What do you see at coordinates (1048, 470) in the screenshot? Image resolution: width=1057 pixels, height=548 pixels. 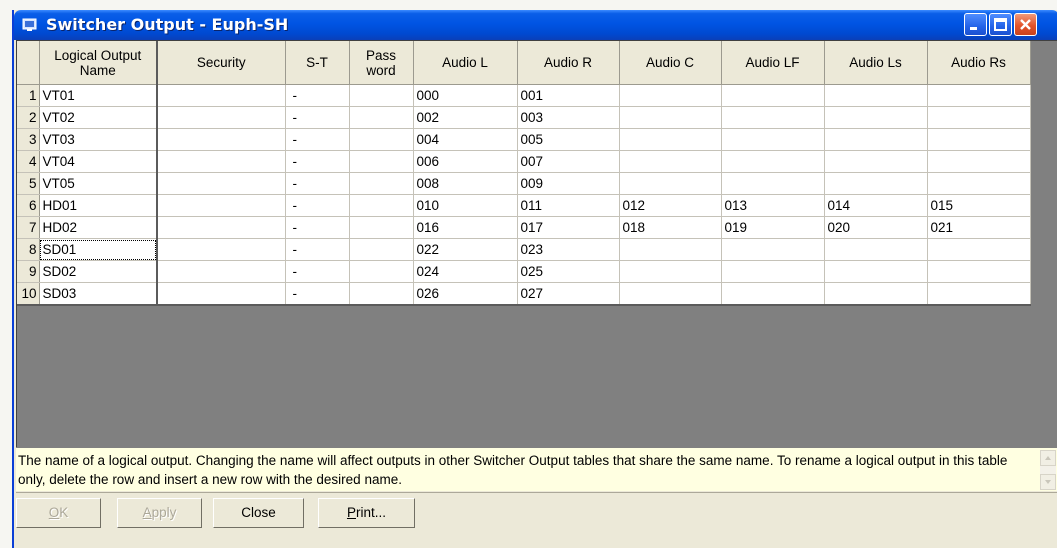 I see `help-scrollbar` at bounding box center [1048, 470].